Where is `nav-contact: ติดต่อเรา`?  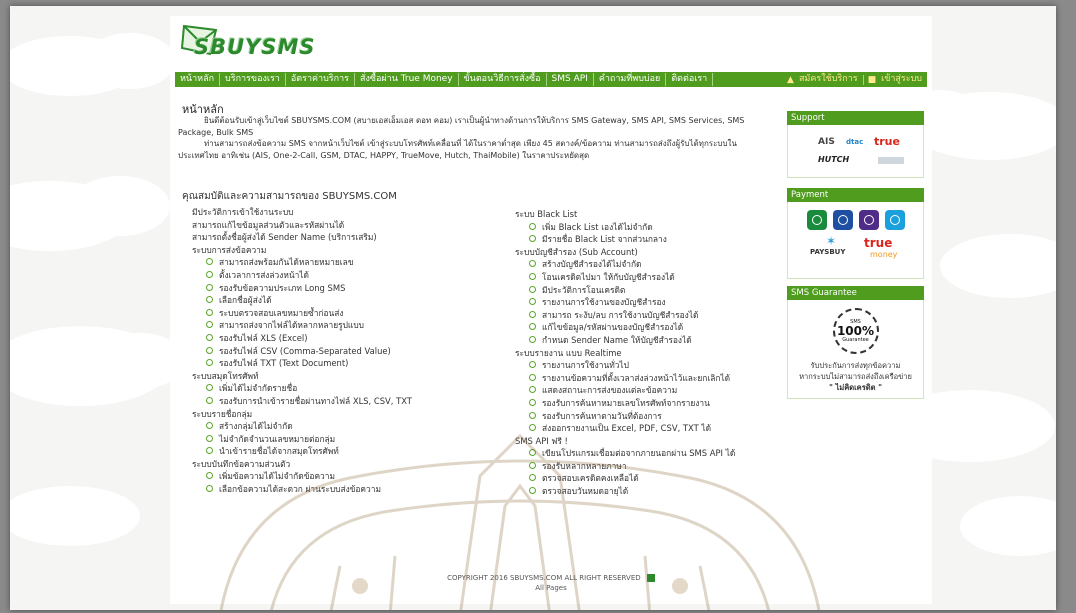 nav-contact: ติดต่อเรา is located at coordinates (690, 79).